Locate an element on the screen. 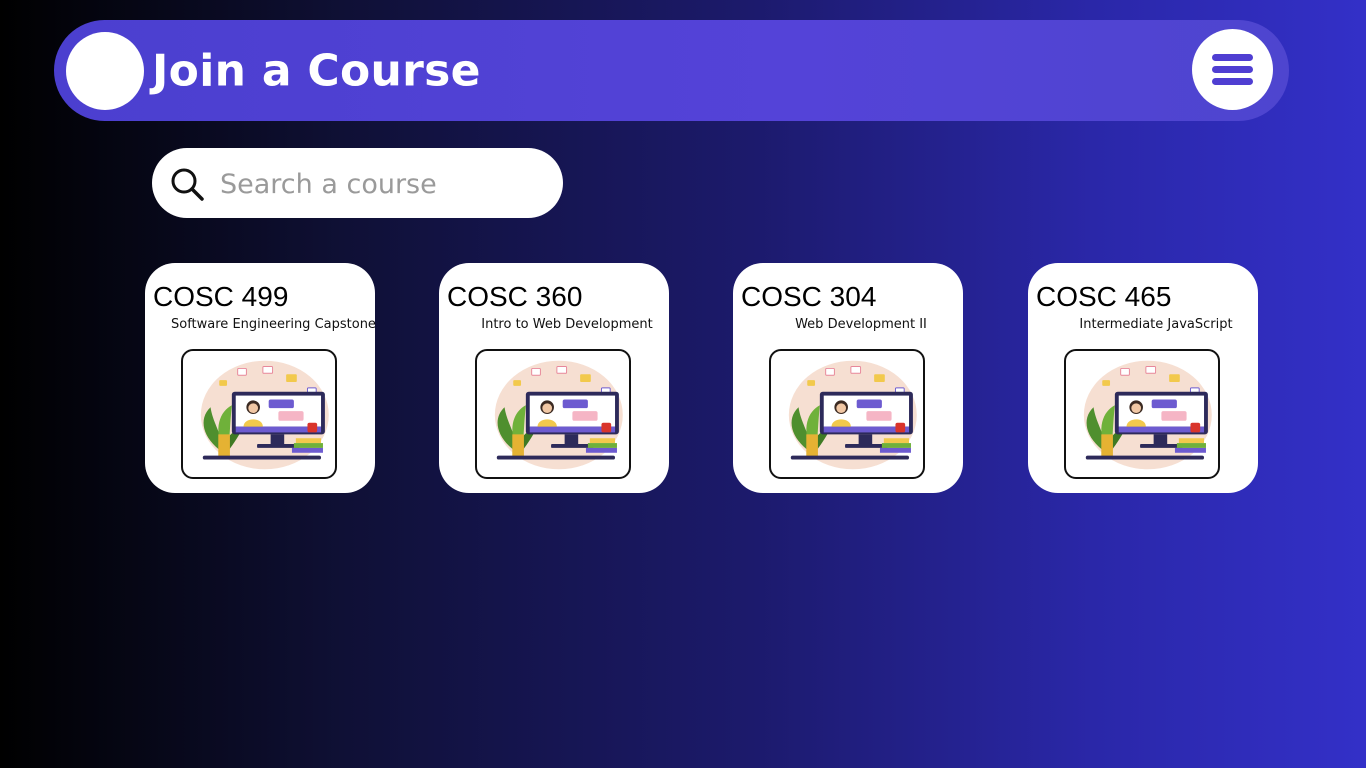 The width and height of the screenshot is (1366, 768). course-card-cosc499: COSC 499 Software Engineering Capstone is located at coordinates (260, 378).